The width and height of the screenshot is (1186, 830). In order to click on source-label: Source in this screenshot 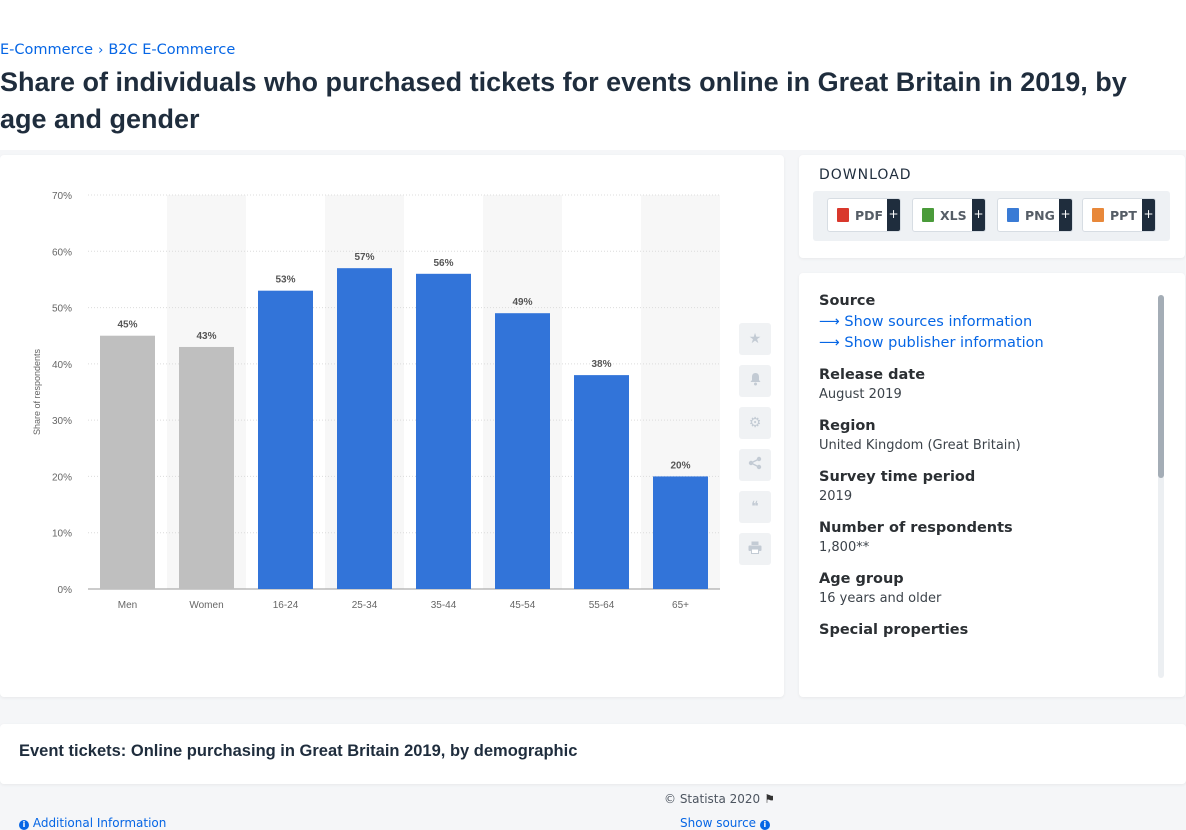, I will do `click(847, 301)`.